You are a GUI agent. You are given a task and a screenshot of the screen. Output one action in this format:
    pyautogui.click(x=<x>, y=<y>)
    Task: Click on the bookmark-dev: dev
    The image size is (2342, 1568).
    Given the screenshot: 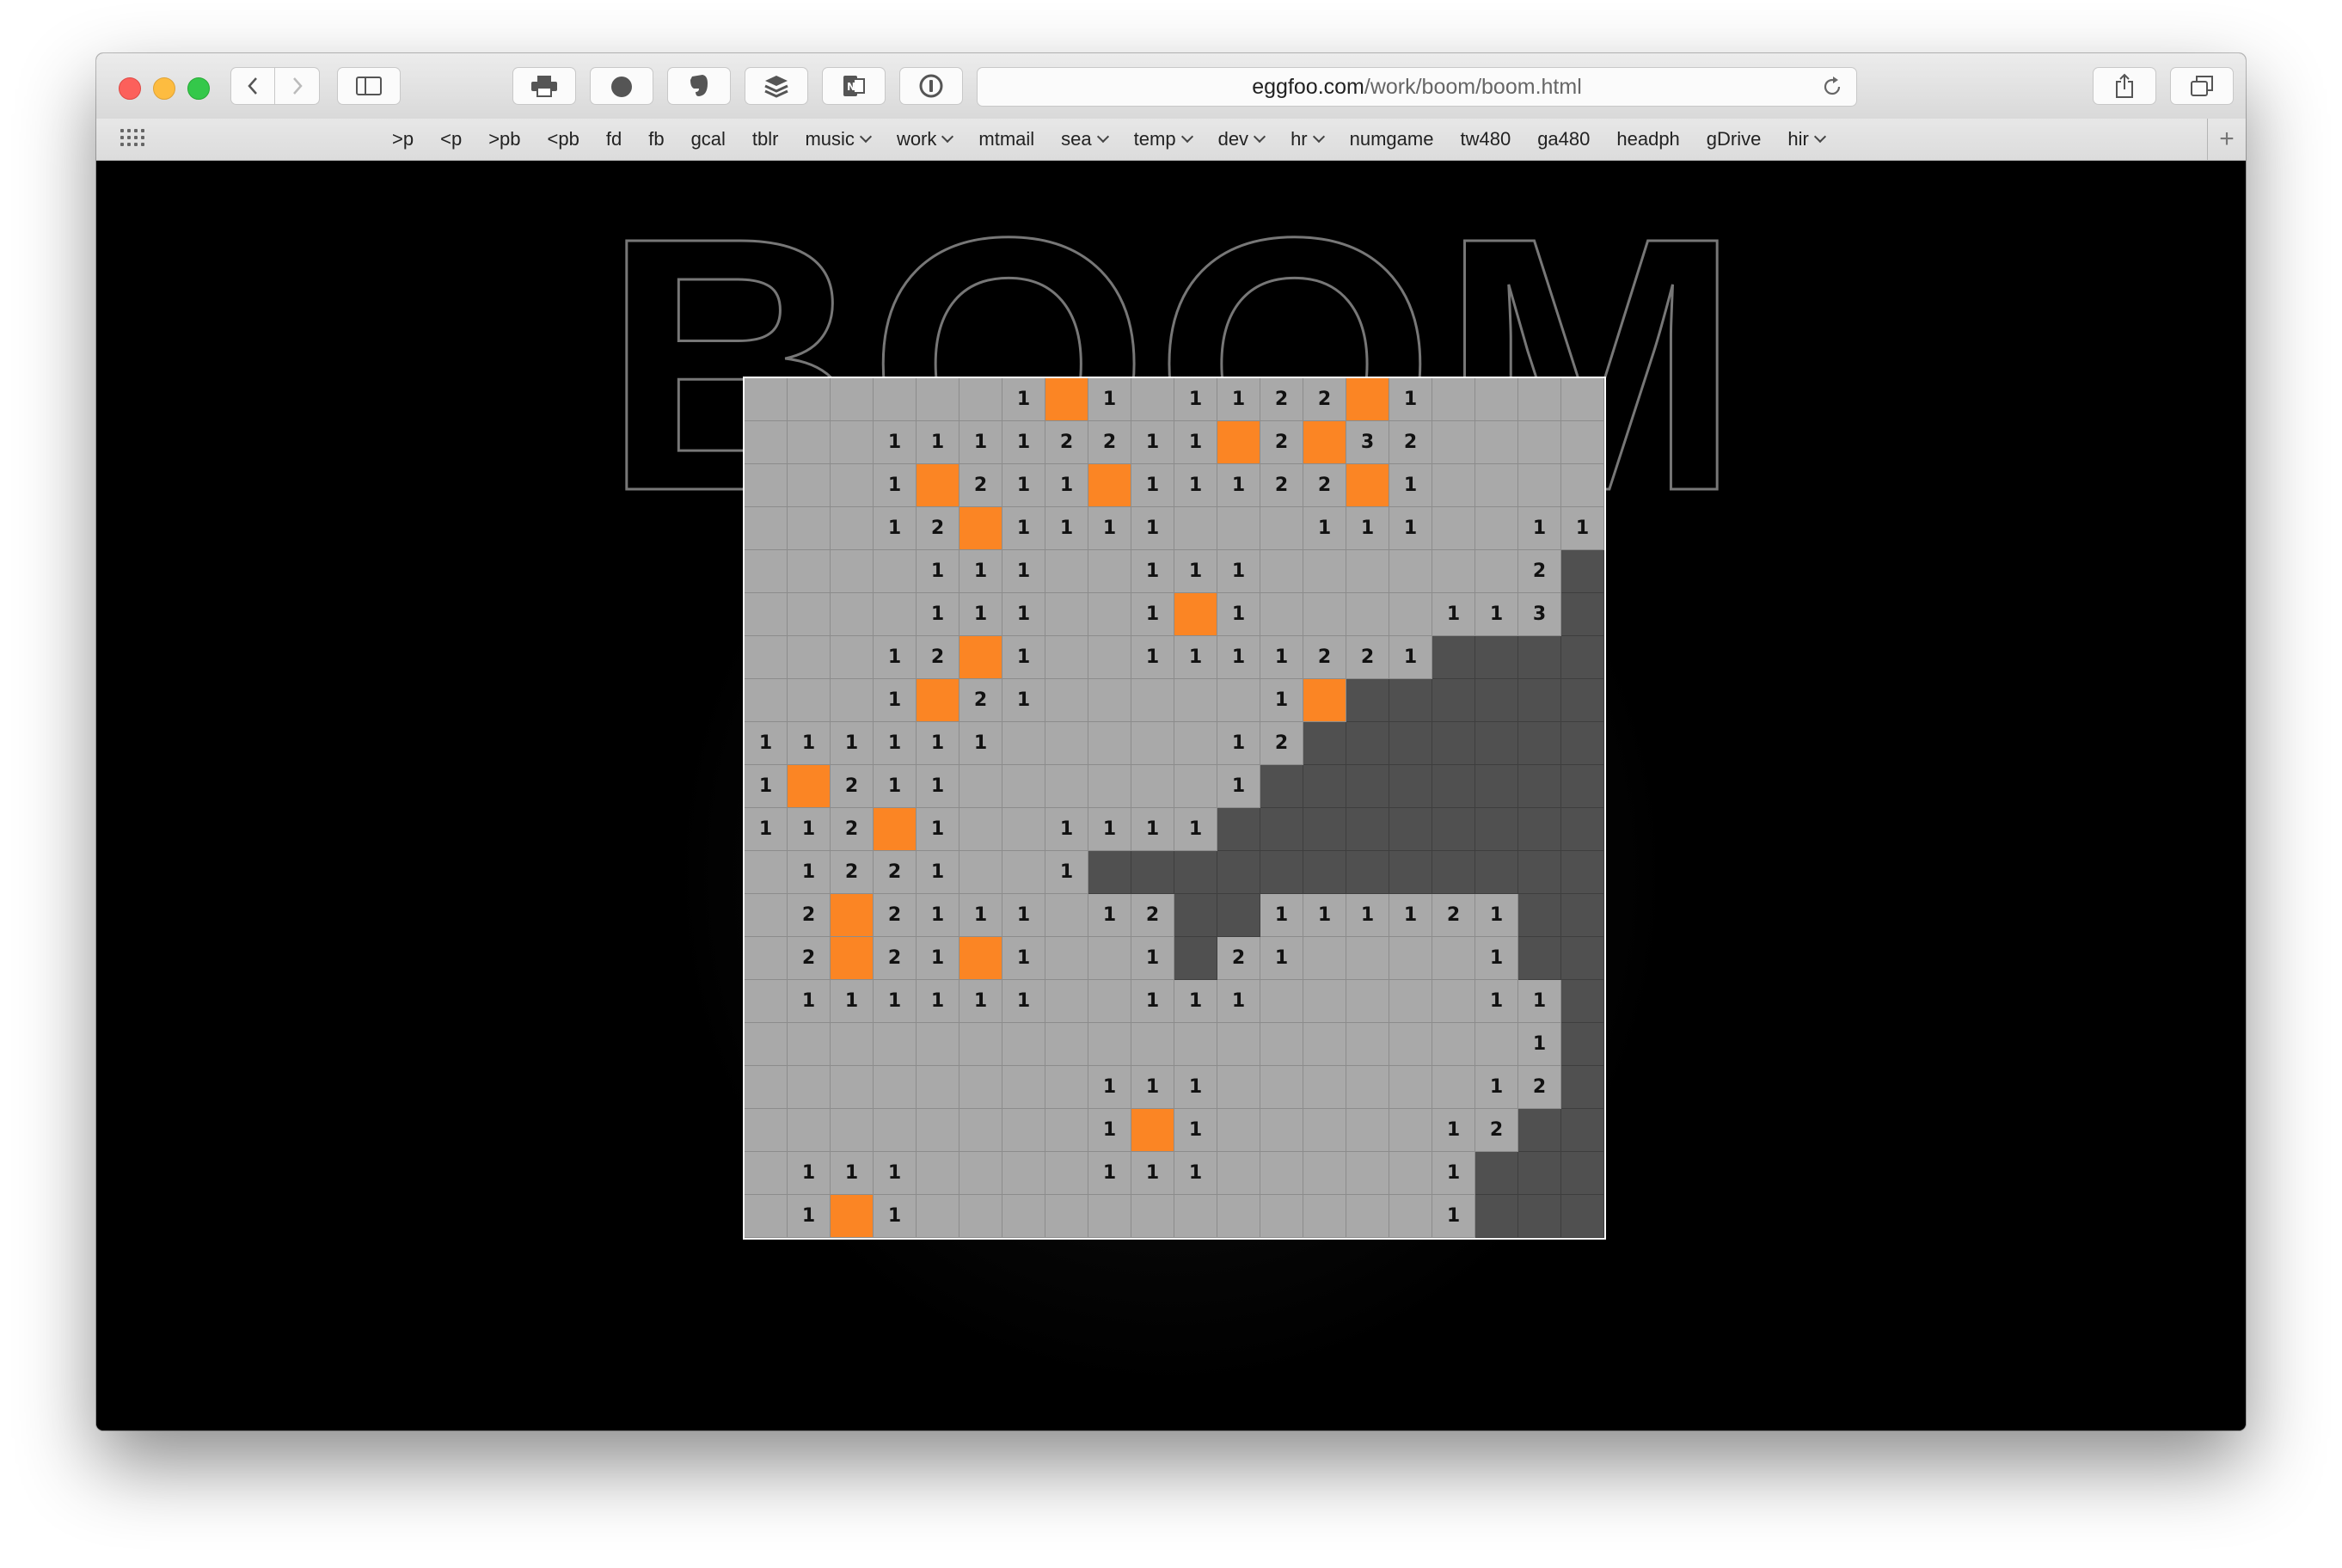 What is the action you would take?
    pyautogui.click(x=1242, y=139)
    